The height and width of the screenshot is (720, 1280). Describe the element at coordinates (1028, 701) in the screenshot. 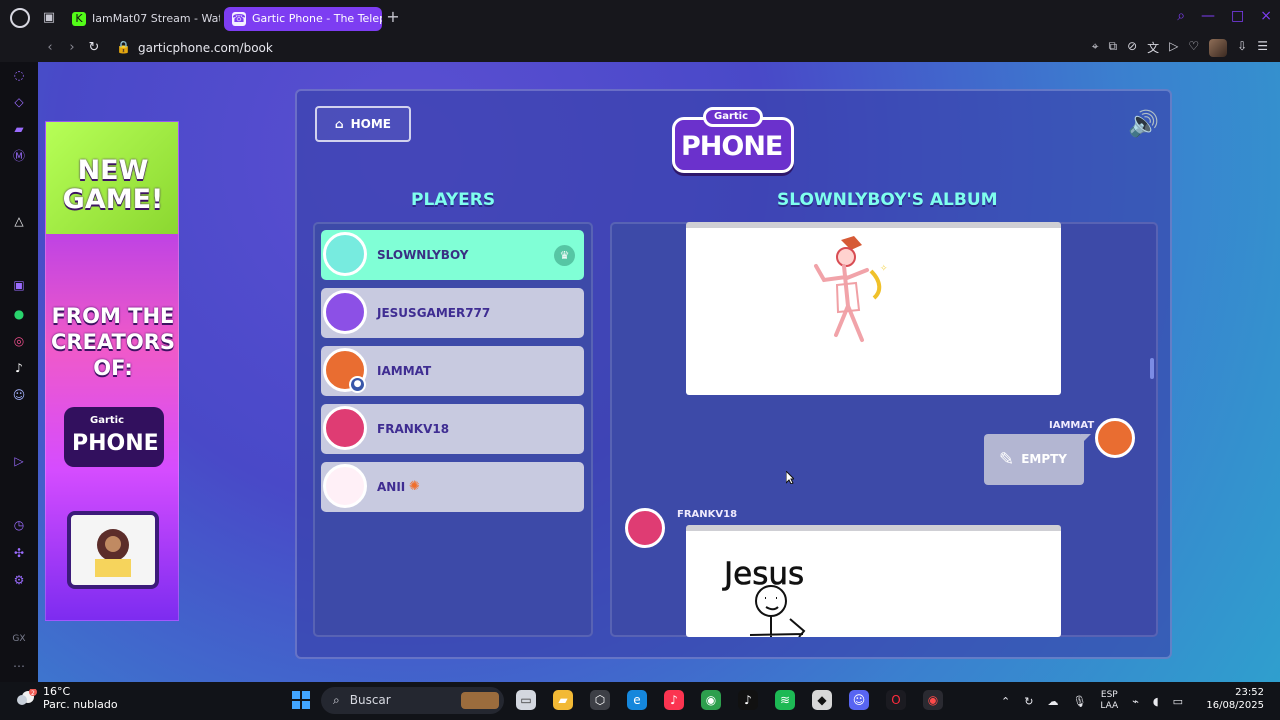

I see `sync-icon: ↻` at that location.